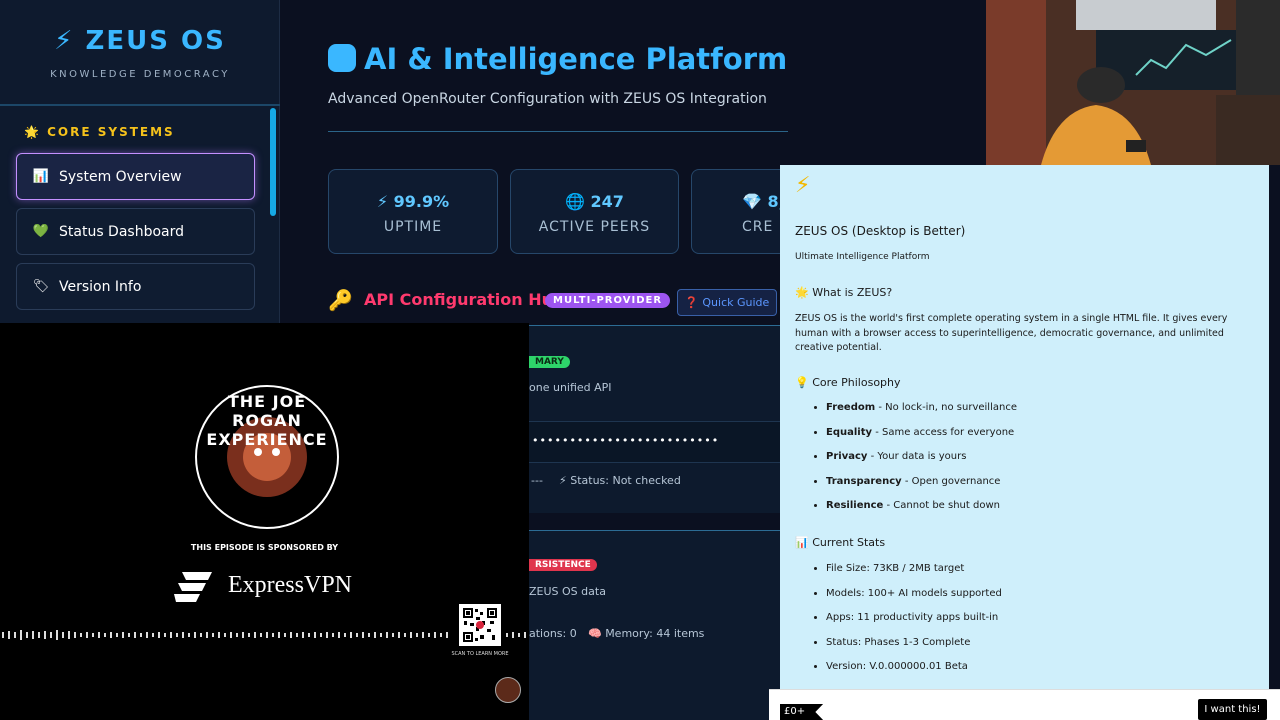 This screenshot has width=1280, height=720. I want to click on stat-label: ACTIVE PEERS, so click(594, 227).